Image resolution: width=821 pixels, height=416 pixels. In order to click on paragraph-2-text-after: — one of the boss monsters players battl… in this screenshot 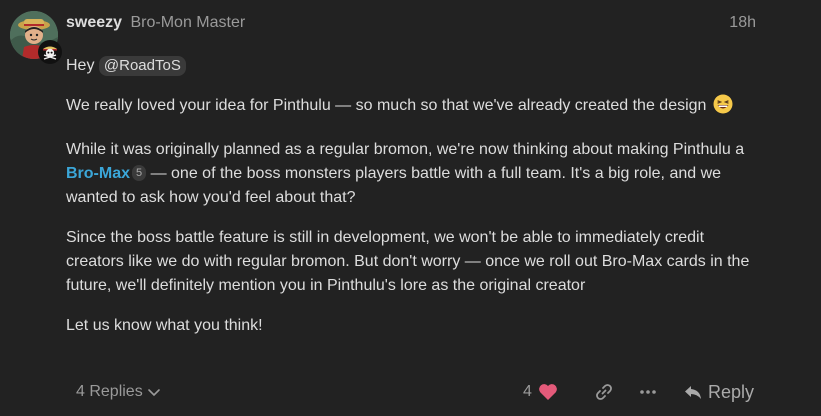, I will do `click(394, 185)`.